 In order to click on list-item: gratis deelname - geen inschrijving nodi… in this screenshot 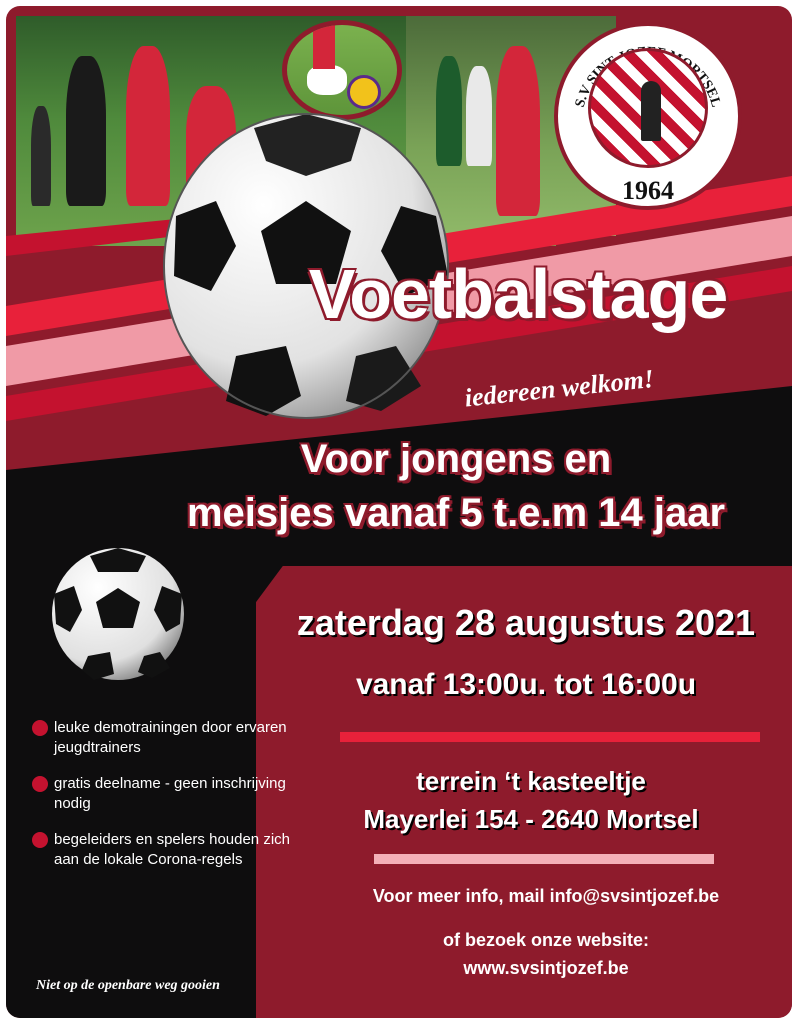, I will do `click(165, 794)`.